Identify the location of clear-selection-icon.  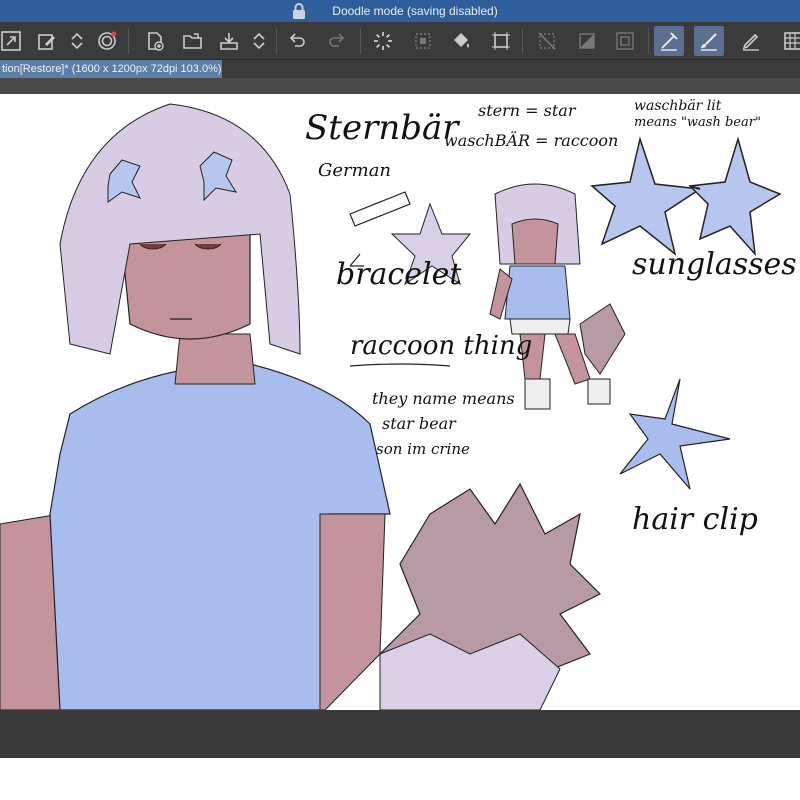
(547, 41).